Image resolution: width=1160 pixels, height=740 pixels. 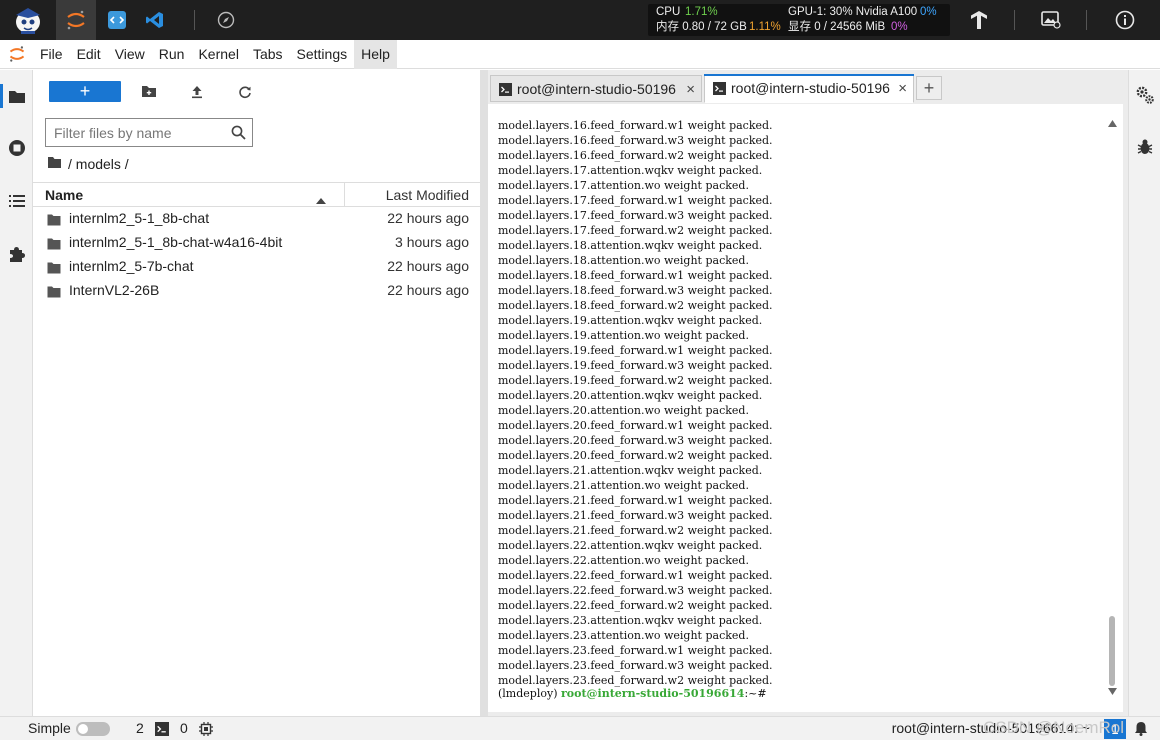 I want to click on notification-bell-icon, so click(x=1141, y=730).